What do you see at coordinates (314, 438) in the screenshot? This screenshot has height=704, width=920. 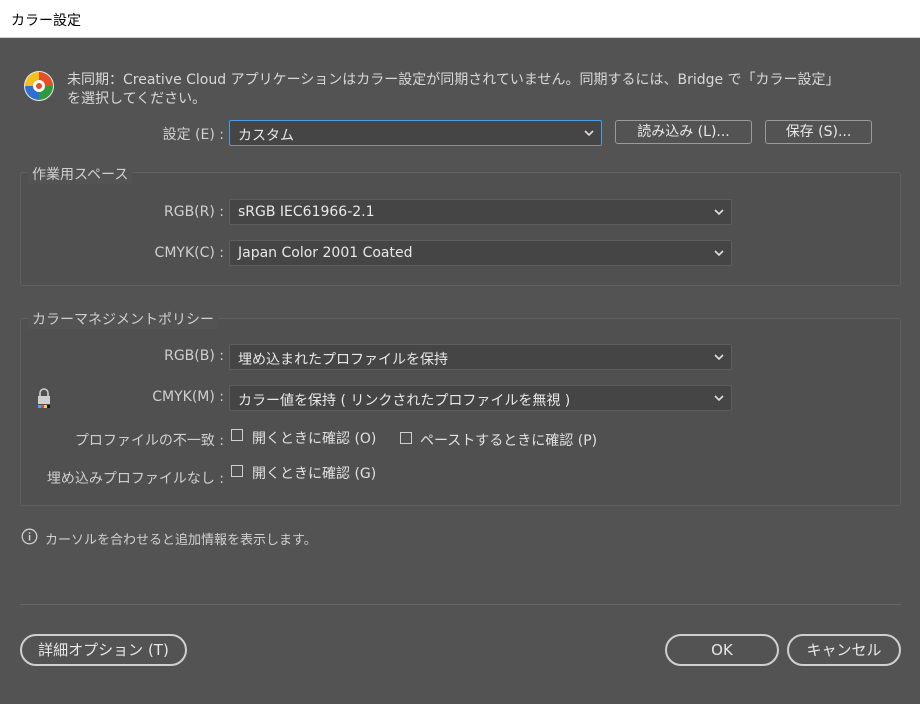 I see `mismatch-open-label: 開くときに確認 (O)` at bounding box center [314, 438].